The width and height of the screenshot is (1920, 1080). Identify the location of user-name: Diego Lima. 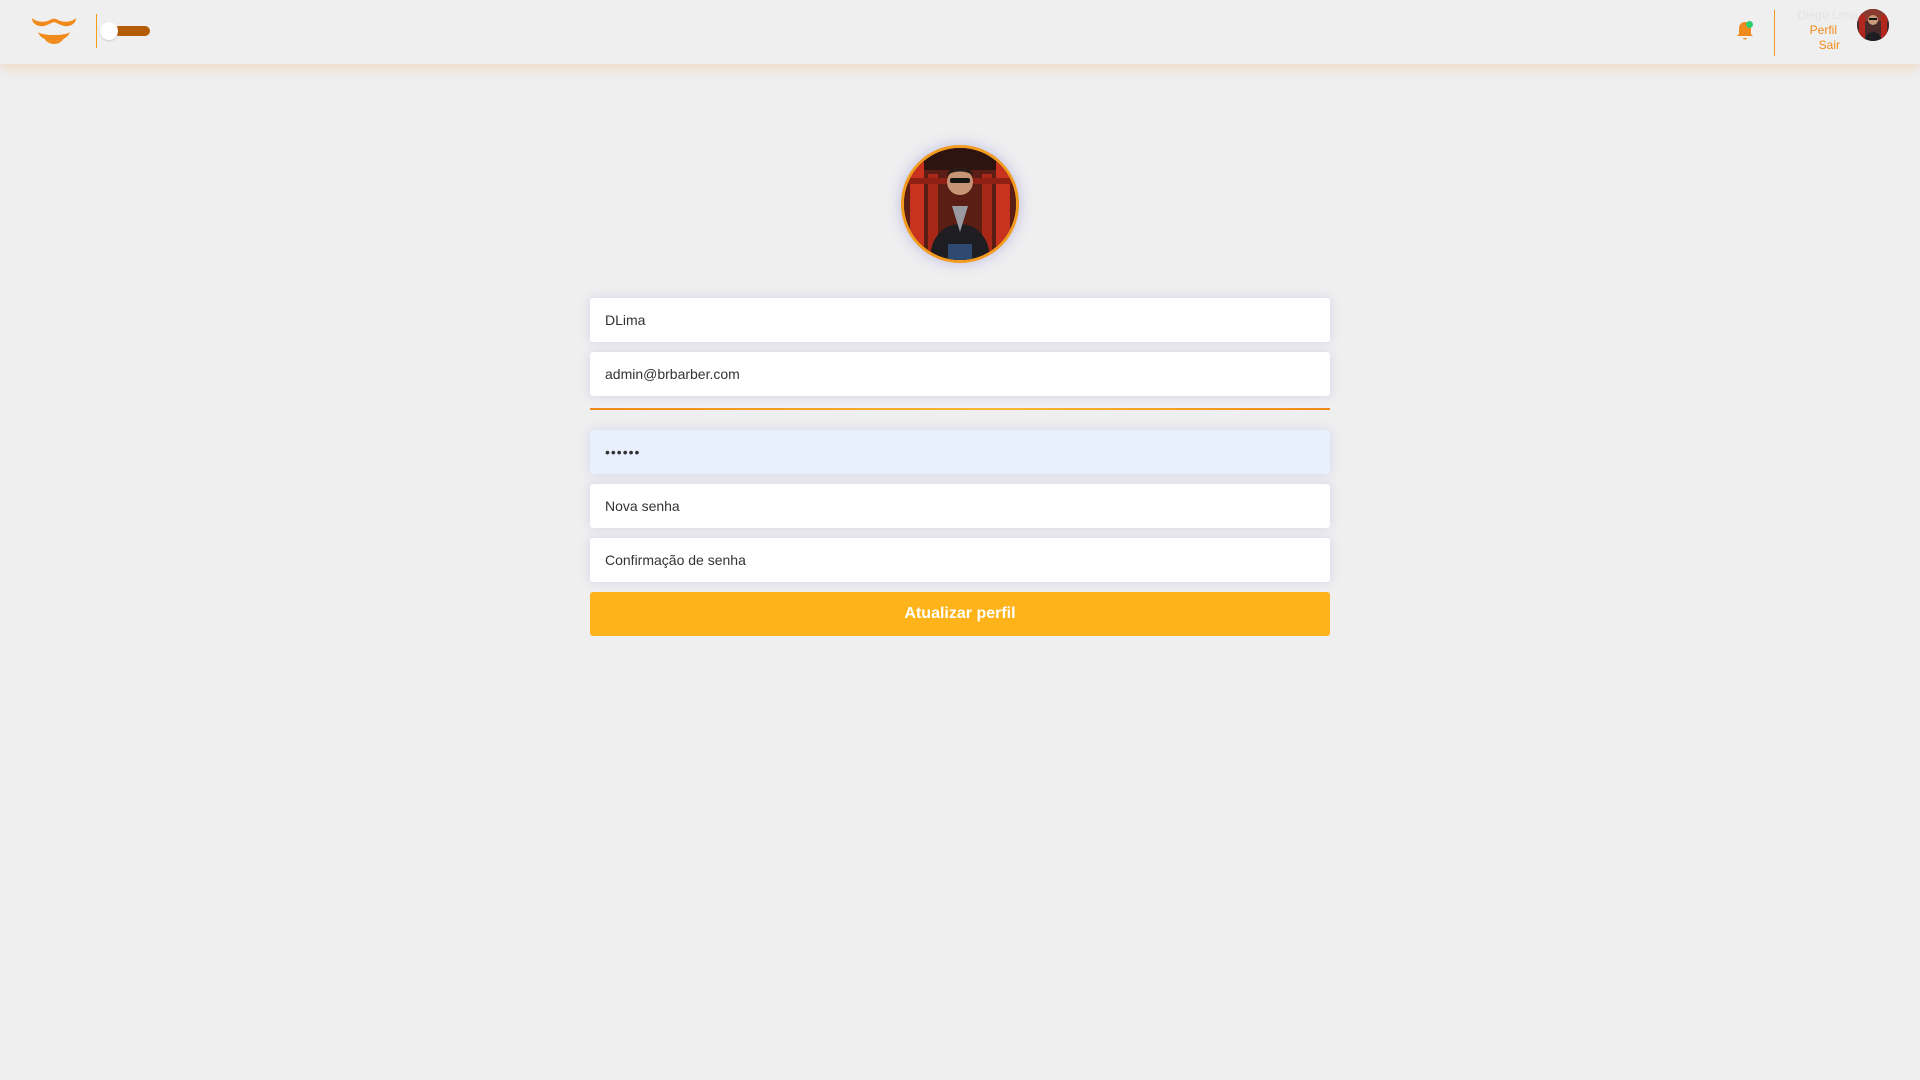
(1827, 15).